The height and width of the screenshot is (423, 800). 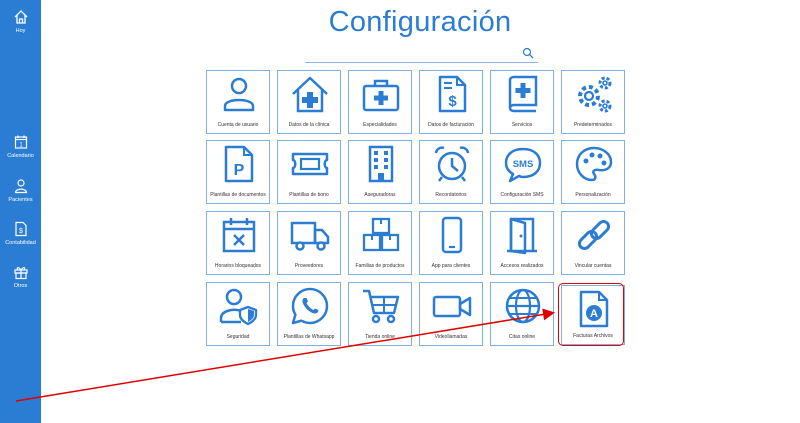 I want to click on tile-predeterminados: Predeterminados, so click(x=593, y=102).